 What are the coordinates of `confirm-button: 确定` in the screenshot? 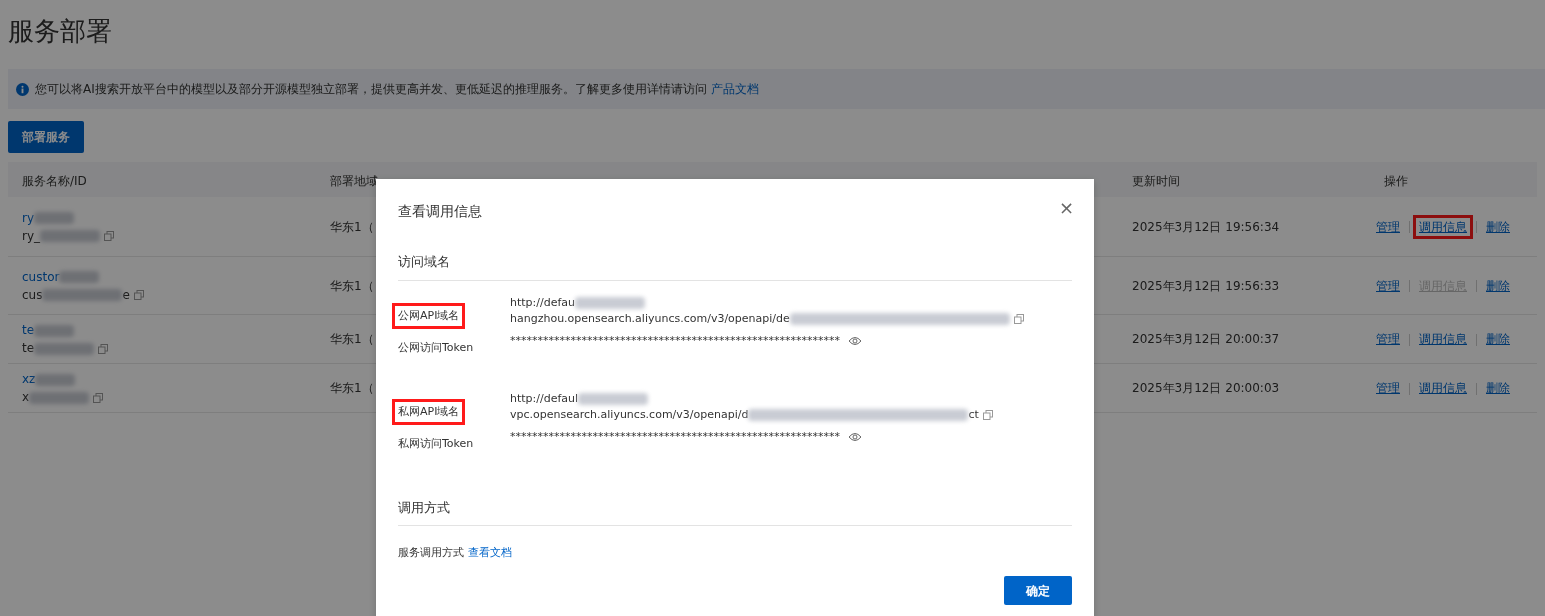 It's located at (1038, 590).